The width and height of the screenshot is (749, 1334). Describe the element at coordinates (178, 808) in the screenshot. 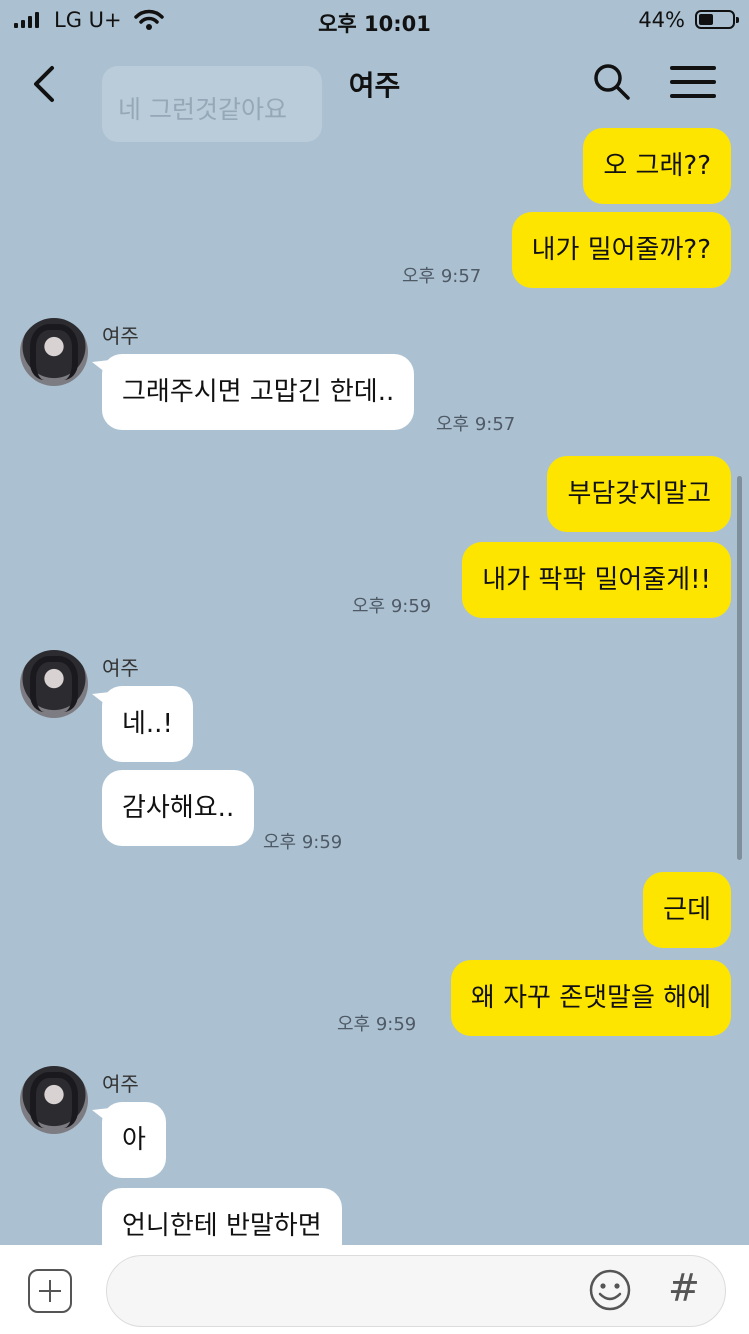

I see `friend-message-bubble: 감사해요..` at that location.